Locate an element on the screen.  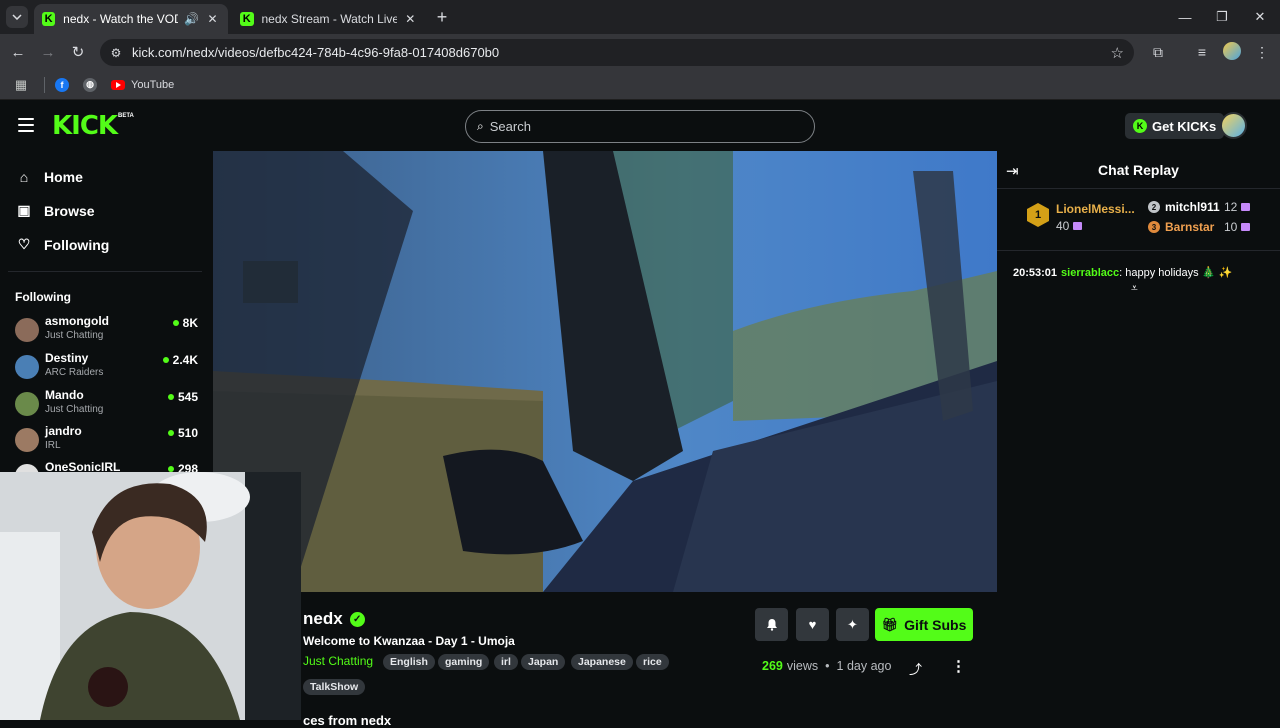
share-icon: ⤴ is located at coordinates (915, 668).